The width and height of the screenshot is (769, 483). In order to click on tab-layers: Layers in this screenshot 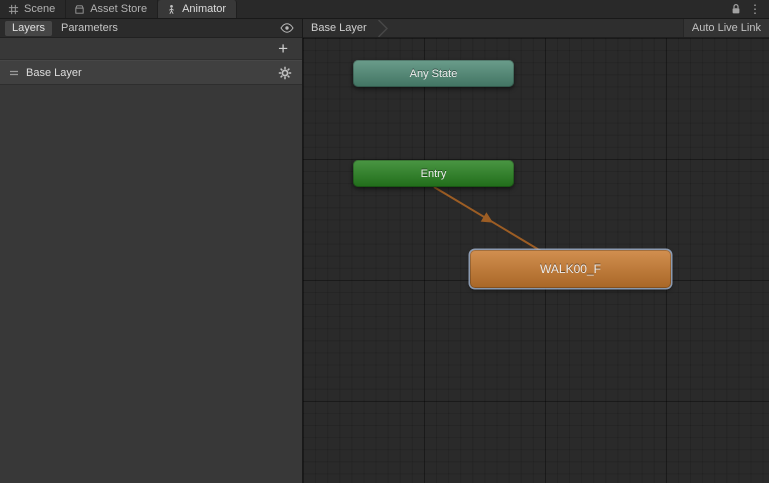, I will do `click(29, 28)`.